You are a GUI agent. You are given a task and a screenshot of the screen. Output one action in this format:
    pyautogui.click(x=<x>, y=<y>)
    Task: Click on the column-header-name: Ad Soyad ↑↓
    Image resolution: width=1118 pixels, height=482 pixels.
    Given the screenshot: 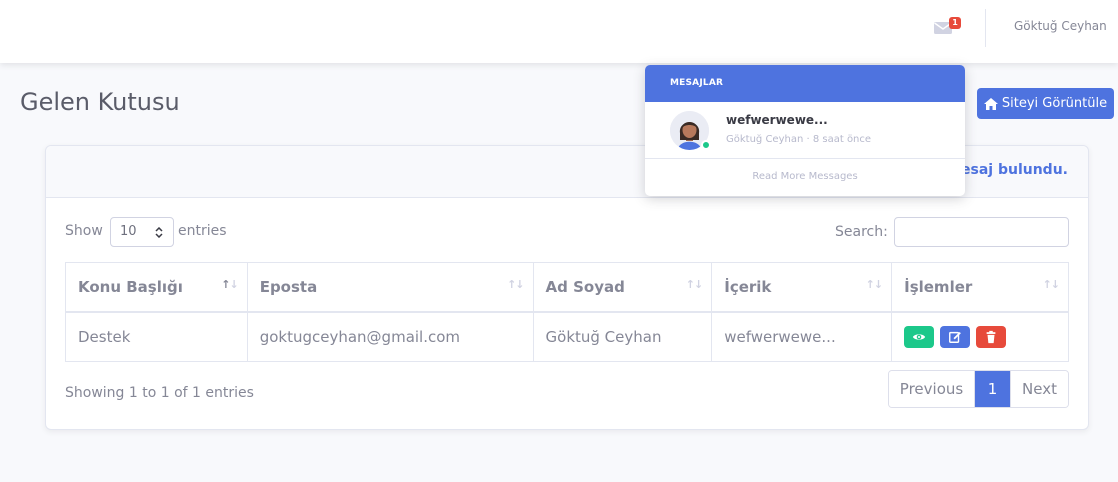 What is the action you would take?
    pyautogui.click(x=622, y=287)
    